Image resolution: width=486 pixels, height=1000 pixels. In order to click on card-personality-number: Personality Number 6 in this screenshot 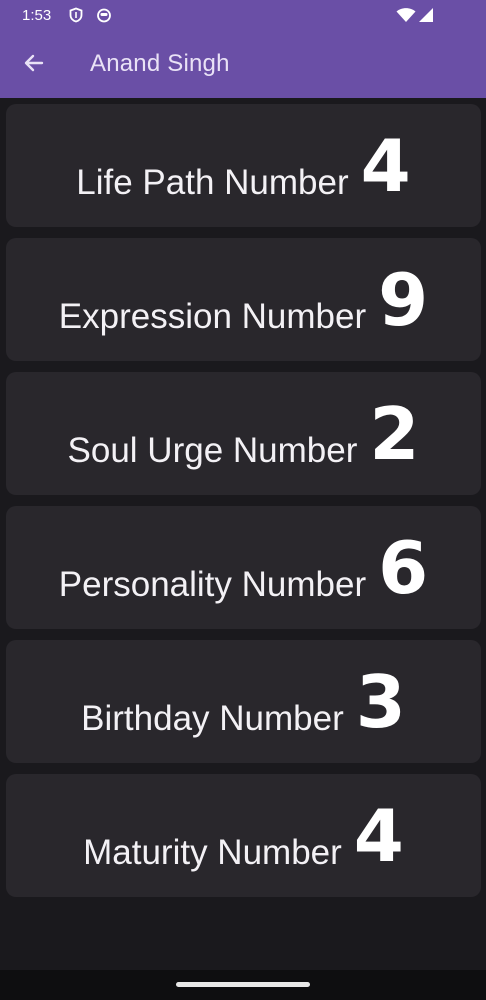, I will do `click(243, 567)`.